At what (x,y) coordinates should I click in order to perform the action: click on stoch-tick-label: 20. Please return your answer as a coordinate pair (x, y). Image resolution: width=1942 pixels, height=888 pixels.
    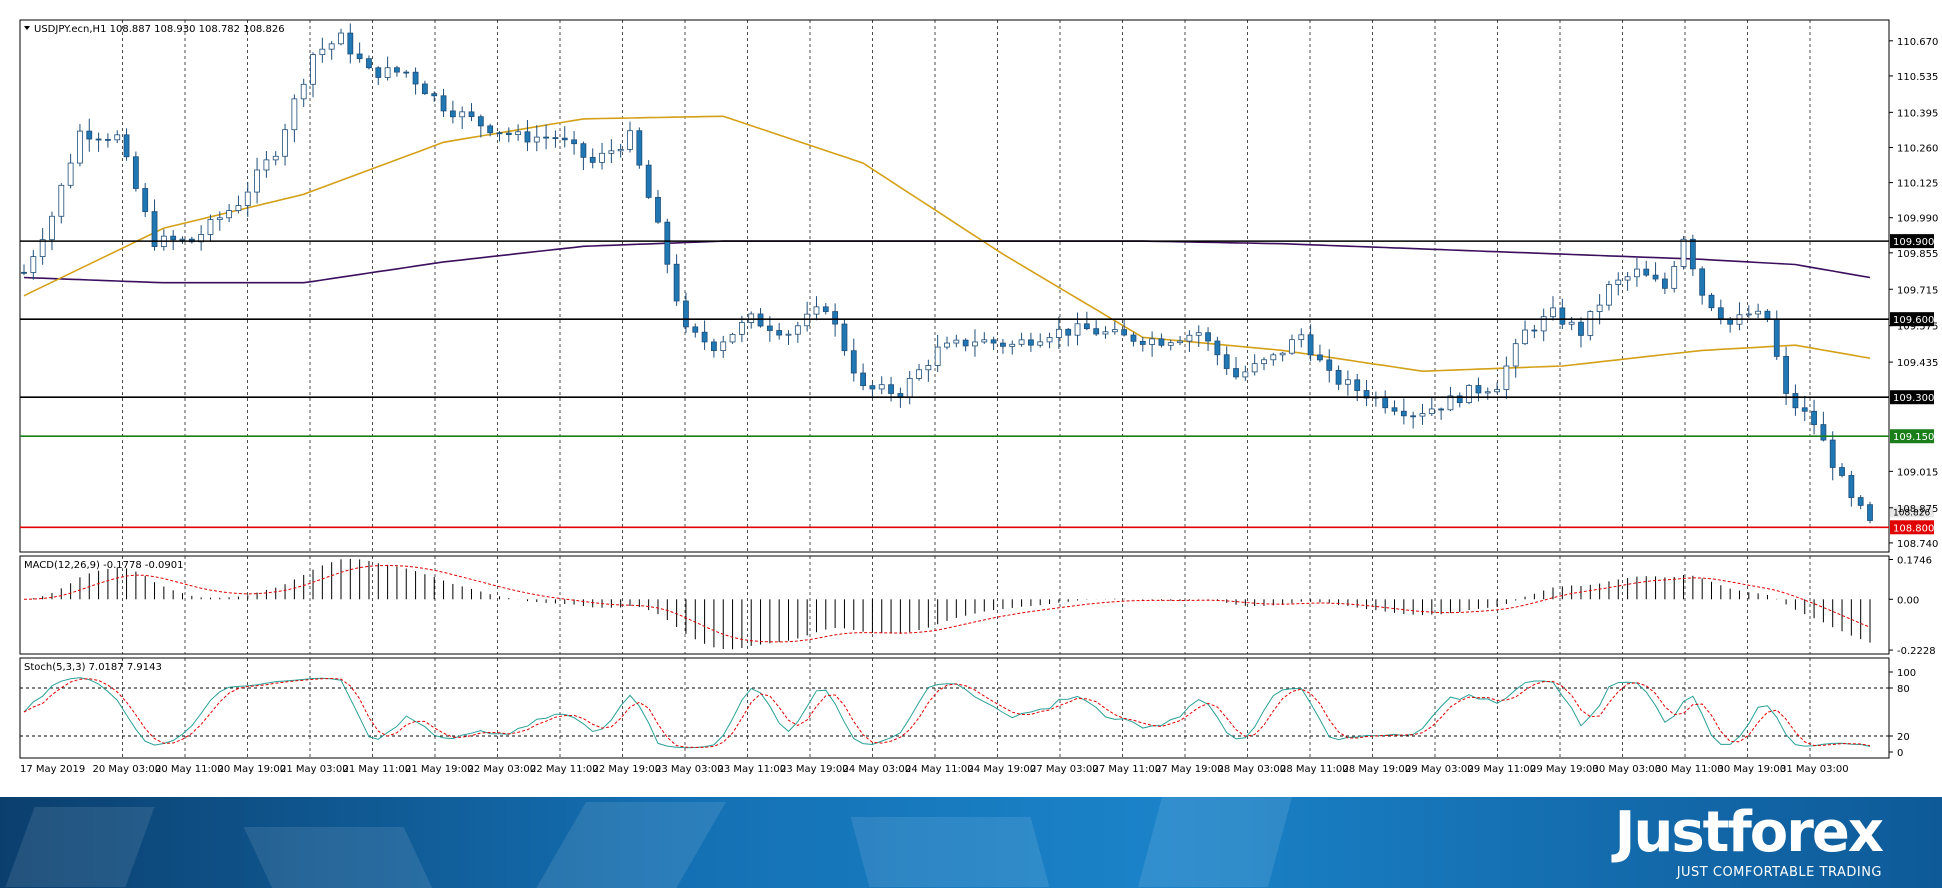
    Looking at the image, I should click on (1903, 737).